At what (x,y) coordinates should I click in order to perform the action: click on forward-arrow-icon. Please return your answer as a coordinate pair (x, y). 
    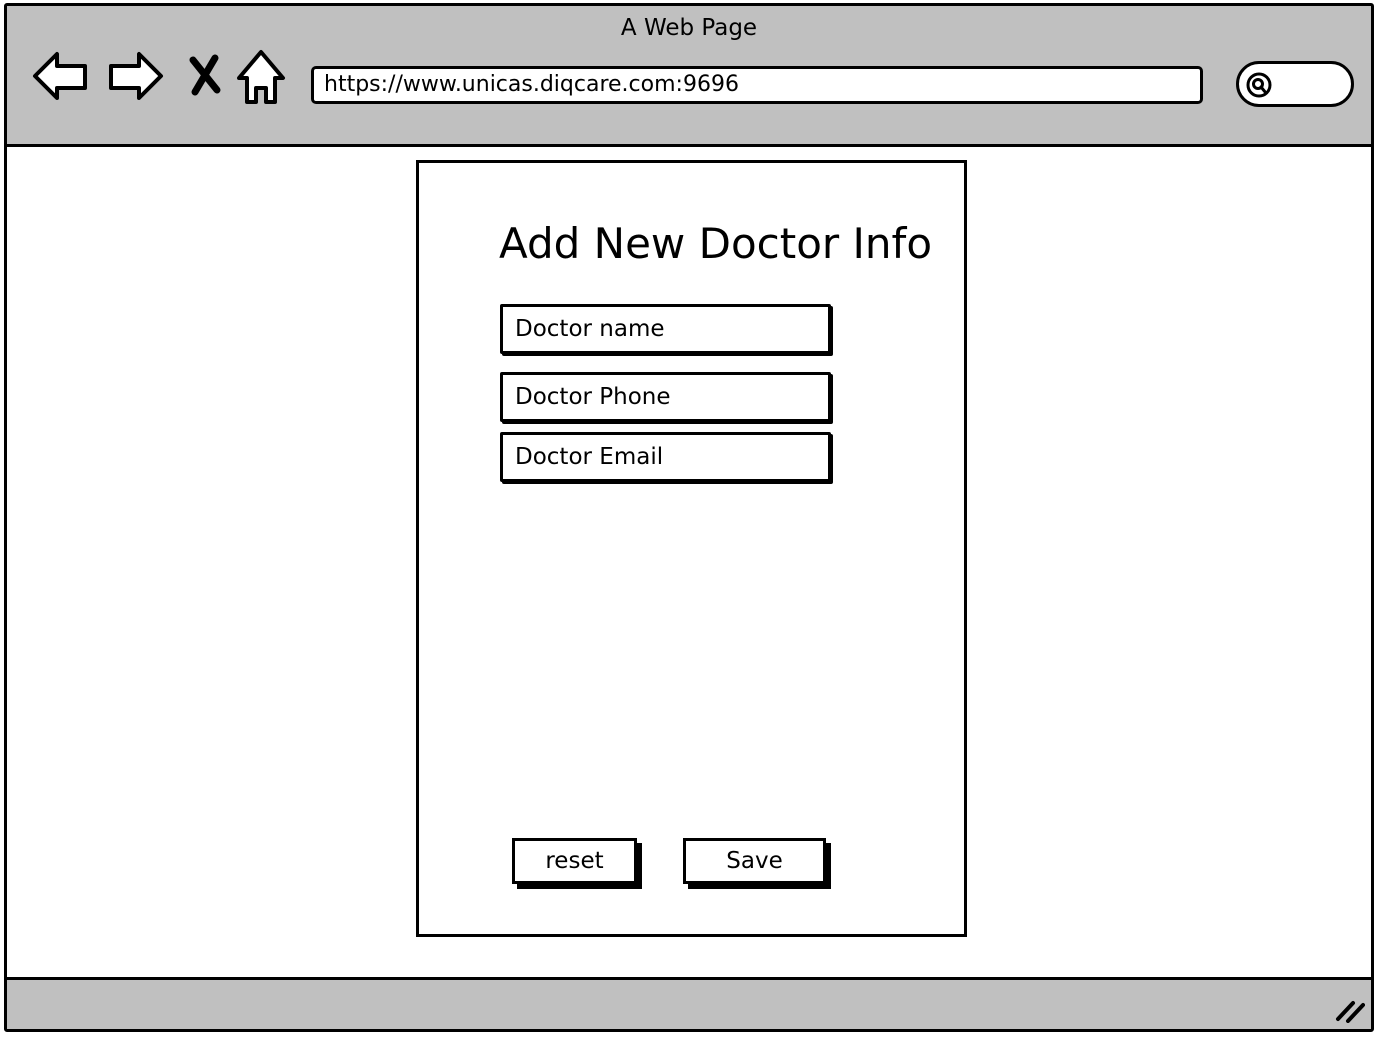
    Looking at the image, I should click on (135, 76).